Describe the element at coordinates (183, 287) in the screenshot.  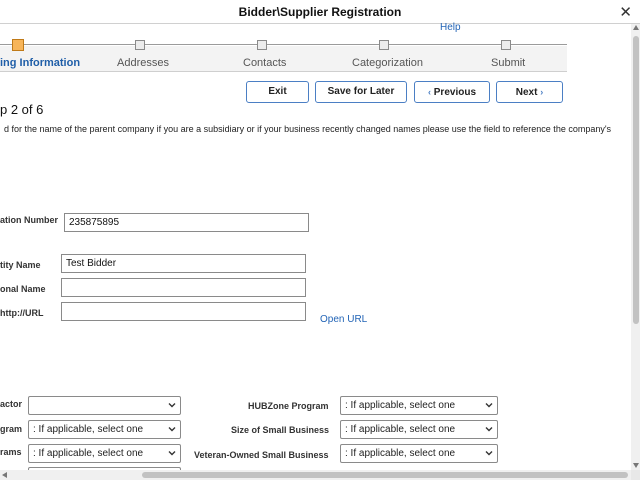
I see `additional-name-input` at that location.